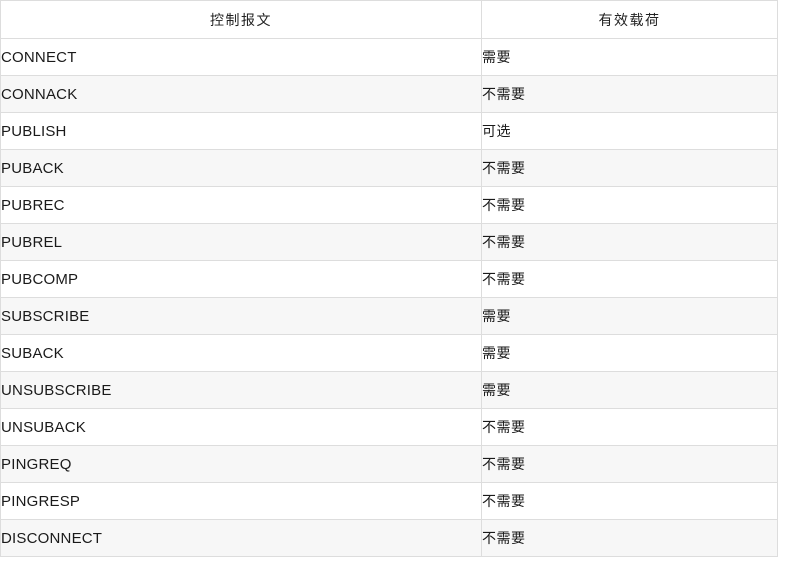 Image resolution: width=788 pixels, height=580 pixels. Describe the element at coordinates (241, 390) in the screenshot. I see `cell-control-message: UNSUBSCRIBE` at that location.